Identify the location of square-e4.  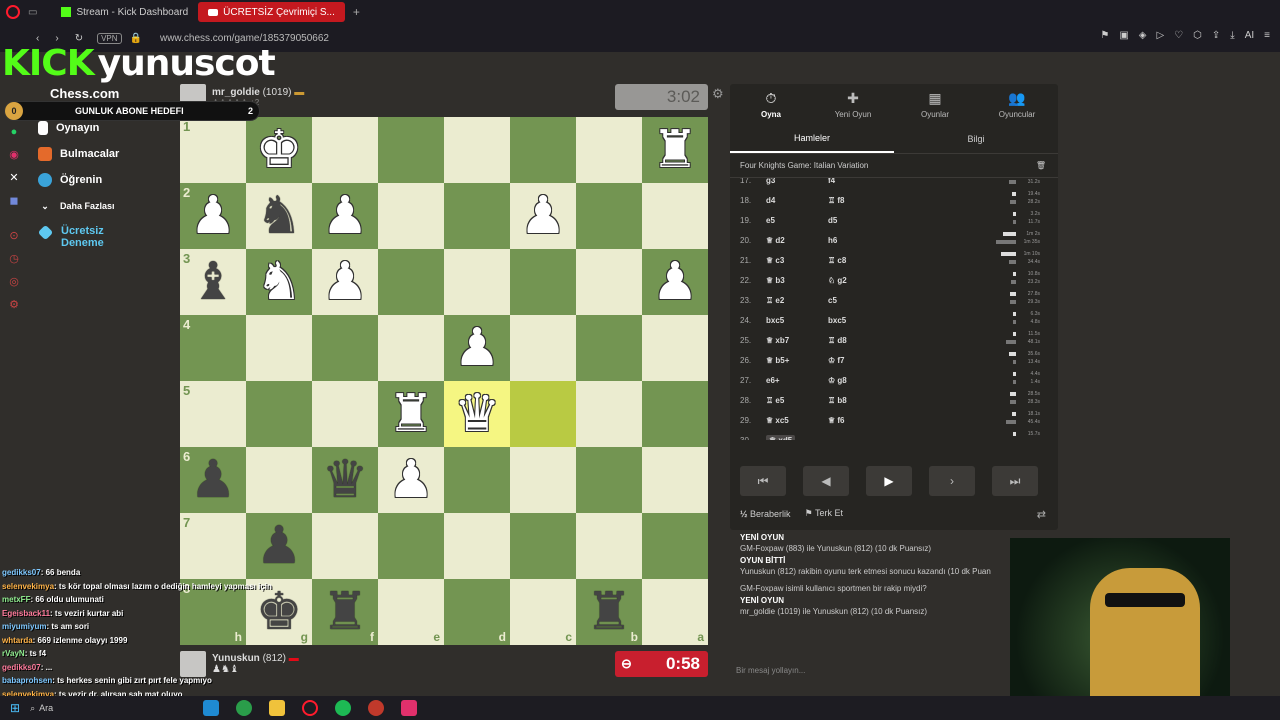
(411, 348).